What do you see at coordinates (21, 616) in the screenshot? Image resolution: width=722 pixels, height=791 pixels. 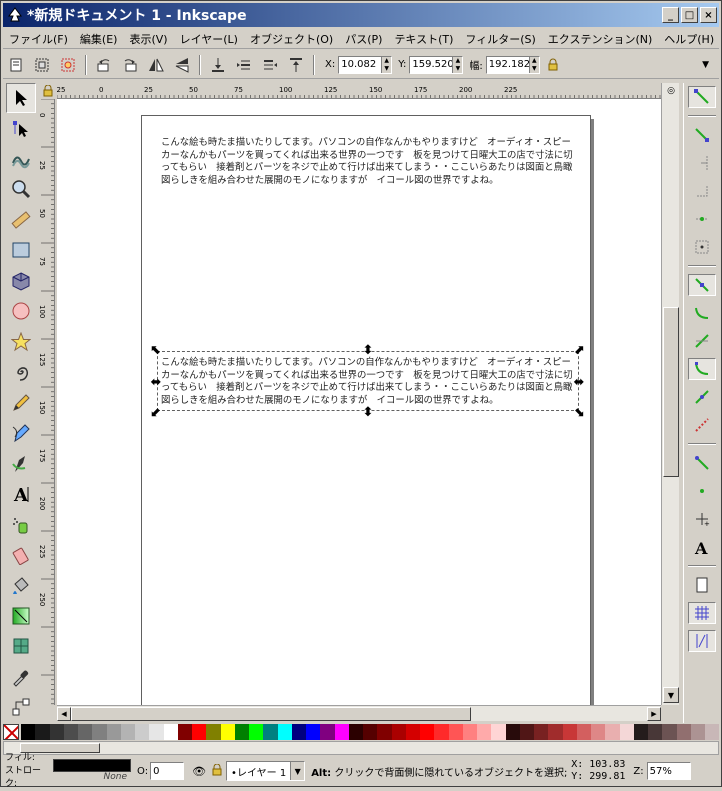 I see `gradient-tool-icon` at bounding box center [21, 616].